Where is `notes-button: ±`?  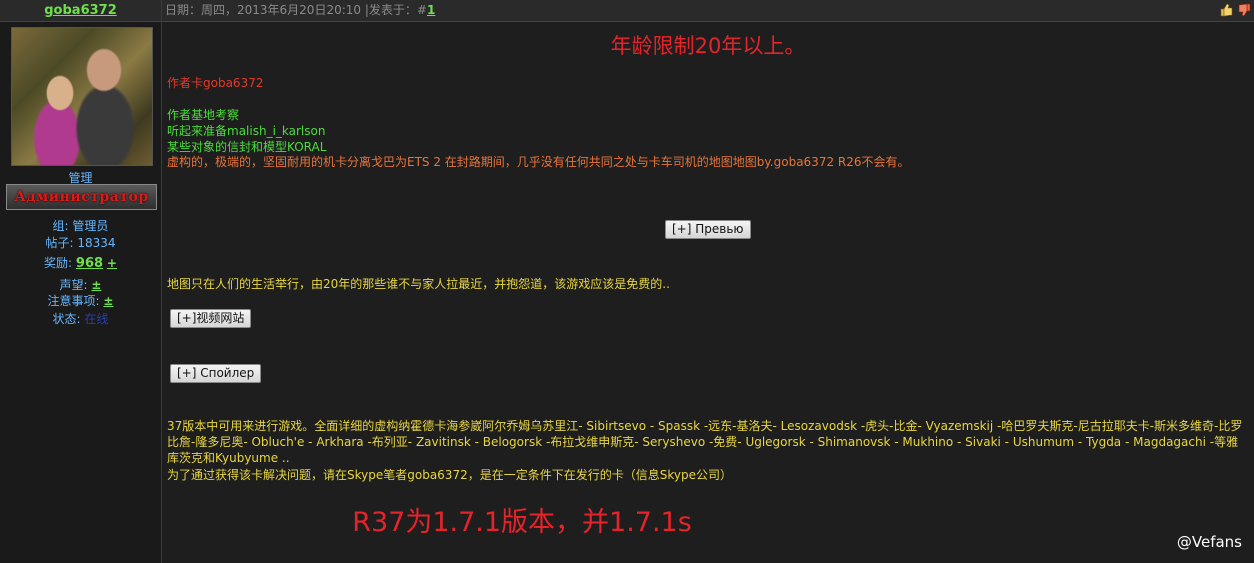
notes-button: ± is located at coordinates (108, 301).